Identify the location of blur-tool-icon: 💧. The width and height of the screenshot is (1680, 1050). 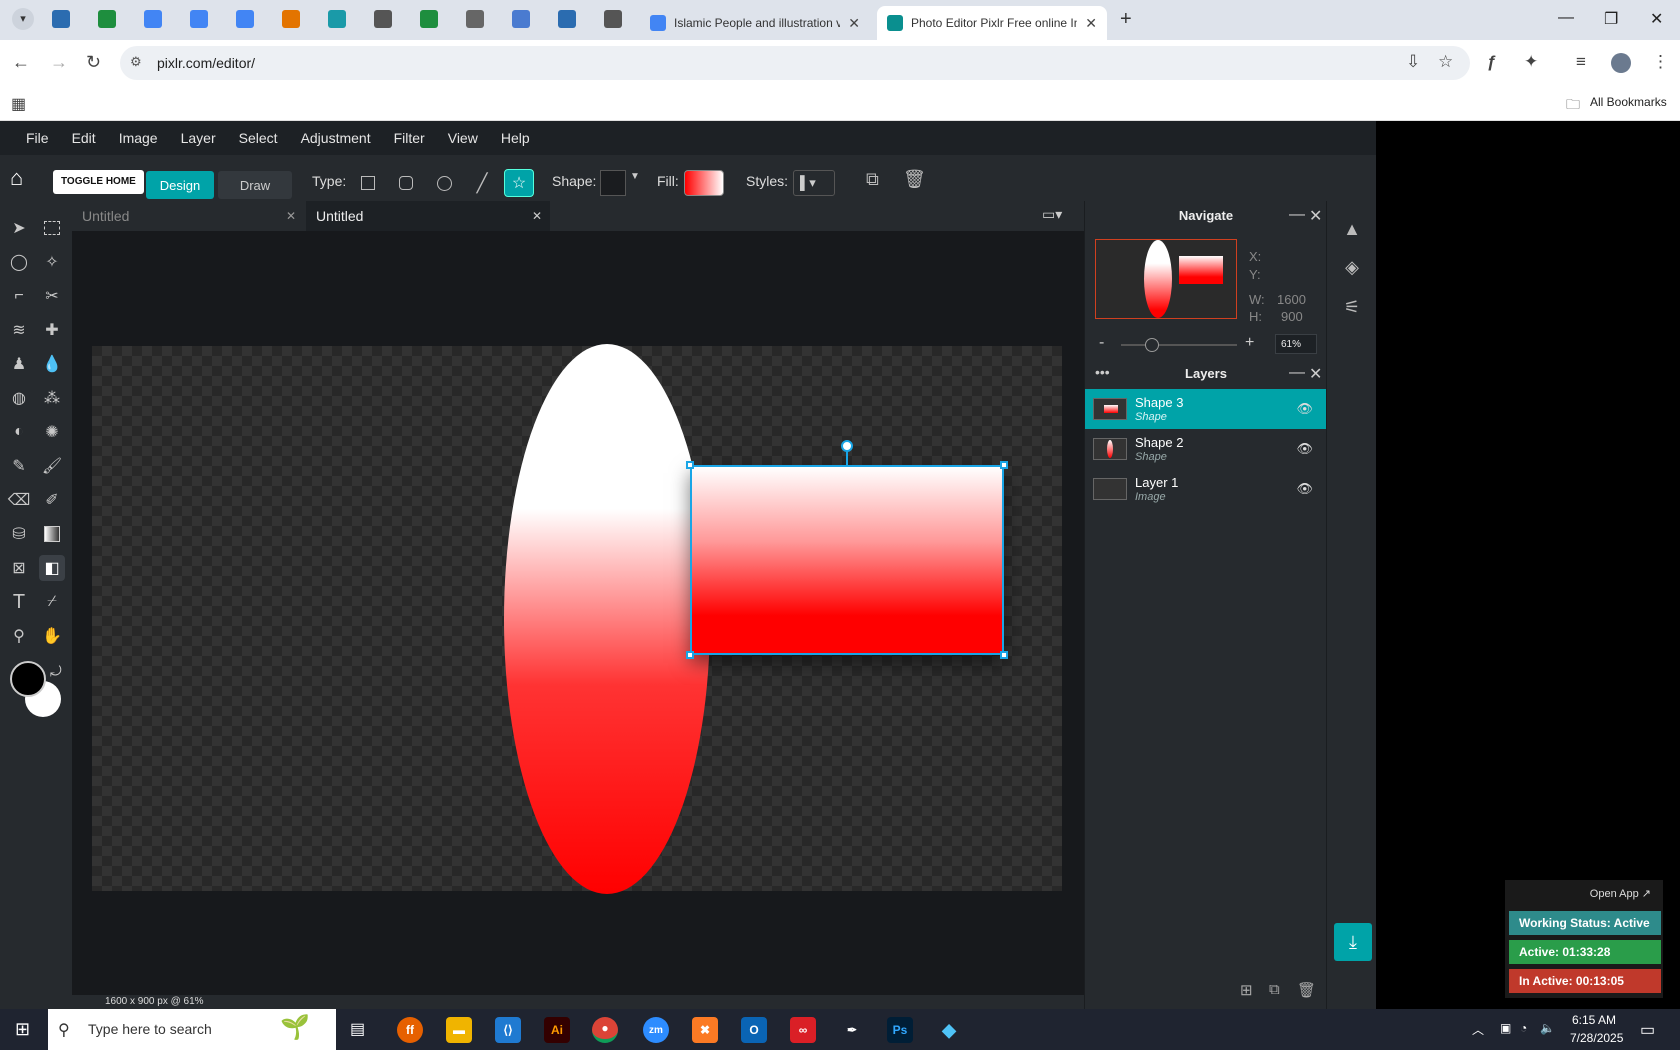
(52, 364).